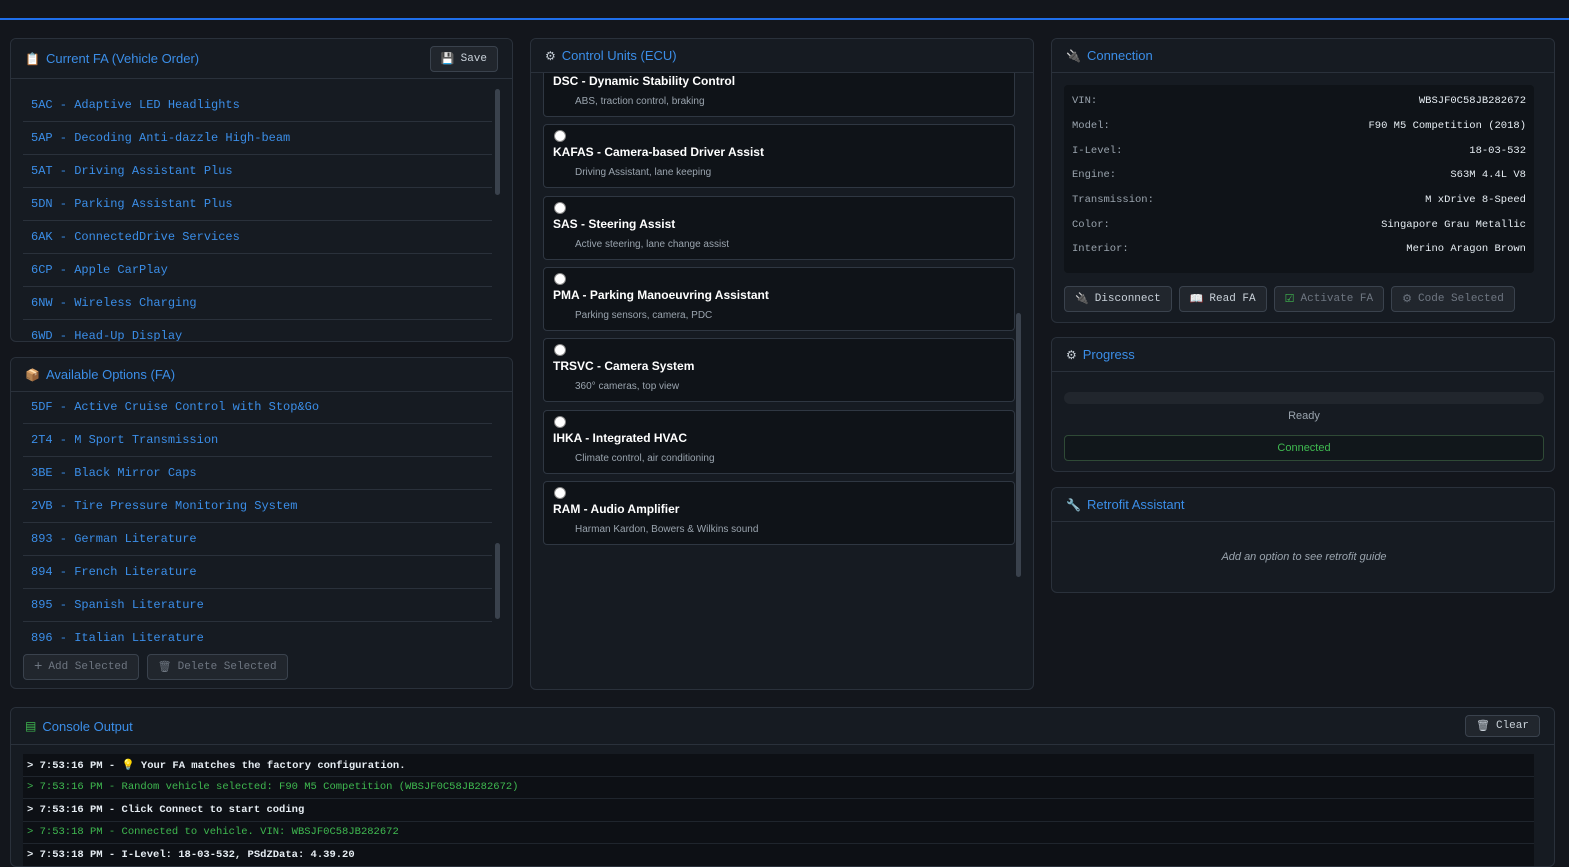 This screenshot has height=867, width=1569. I want to click on fa-list-item: 6NW - Wireless Charging, so click(257, 303).